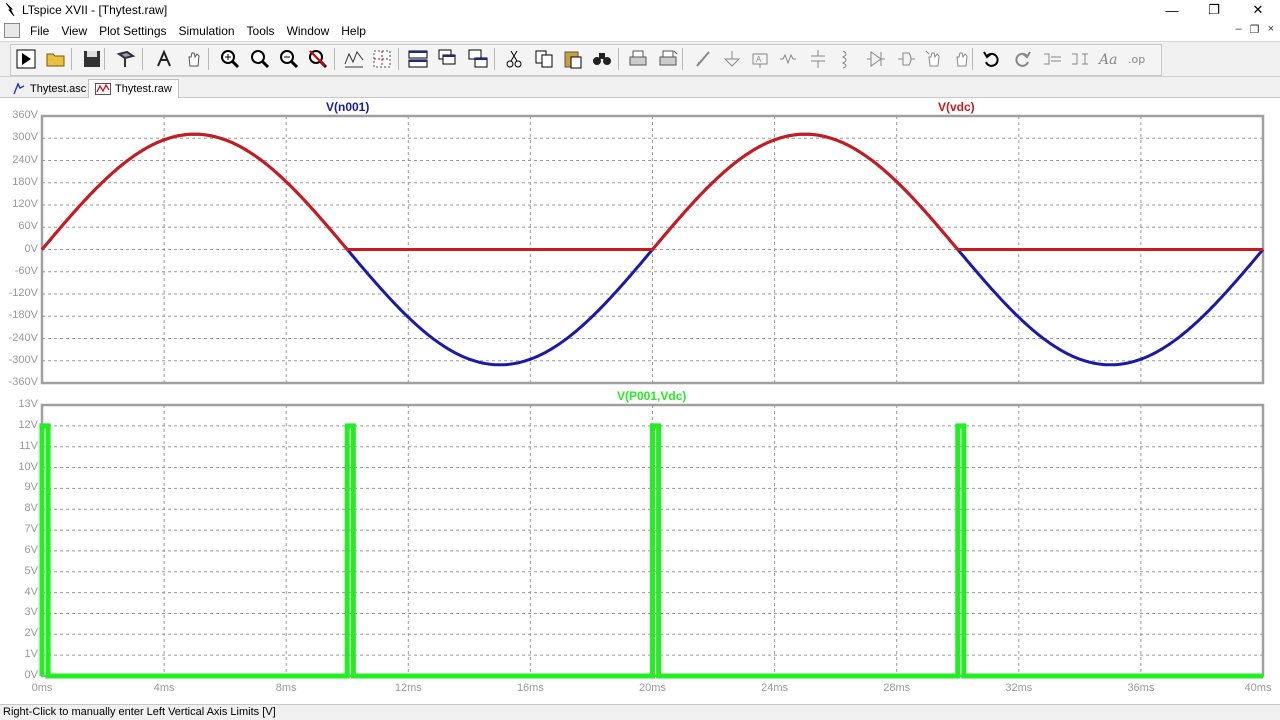 Image resolution: width=1280 pixels, height=720 pixels. What do you see at coordinates (95, 10) in the screenshot?
I see `window-title: LTspice XVII - [Thytest.raw]` at bounding box center [95, 10].